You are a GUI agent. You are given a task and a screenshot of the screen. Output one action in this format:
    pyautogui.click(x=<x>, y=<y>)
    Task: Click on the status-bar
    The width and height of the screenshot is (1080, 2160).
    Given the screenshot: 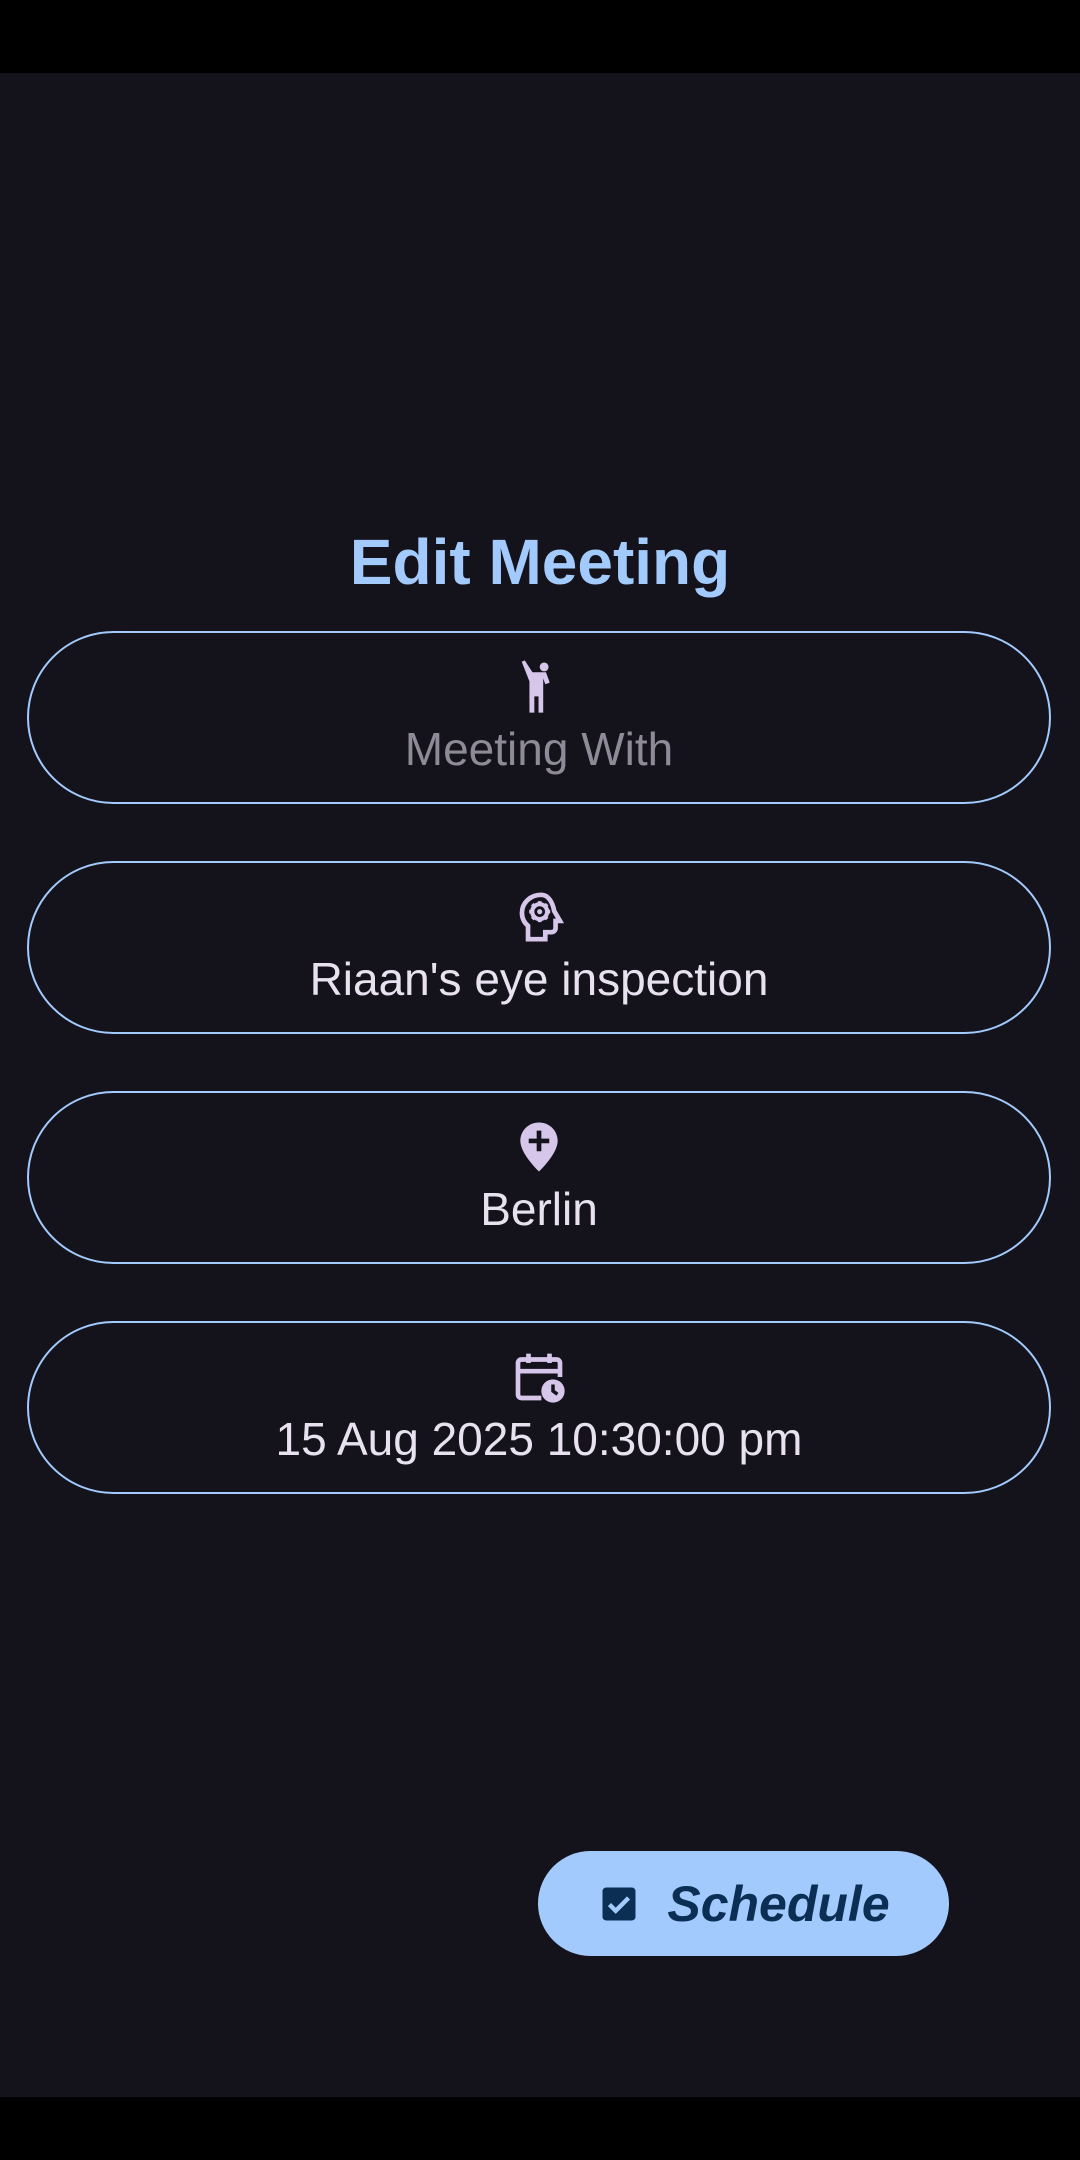 What is the action you would take?
    pyautogui.click(x=540, y=36)
    